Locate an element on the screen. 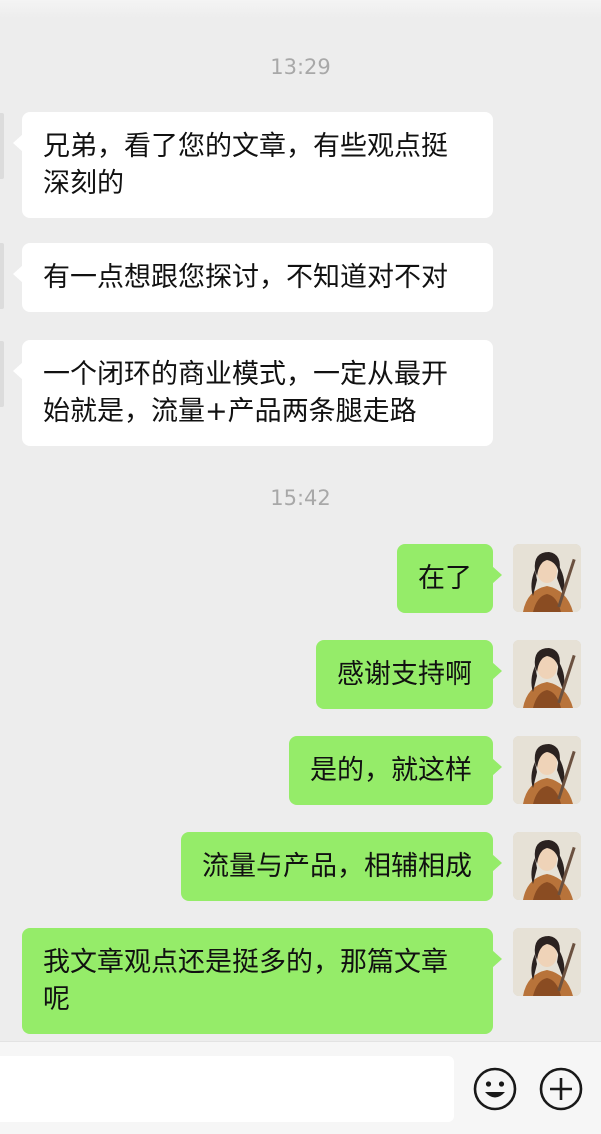 Image resolution: width=601 pixels, height=1134 pixels. plus-icon is located at coordinates (561, 1089).